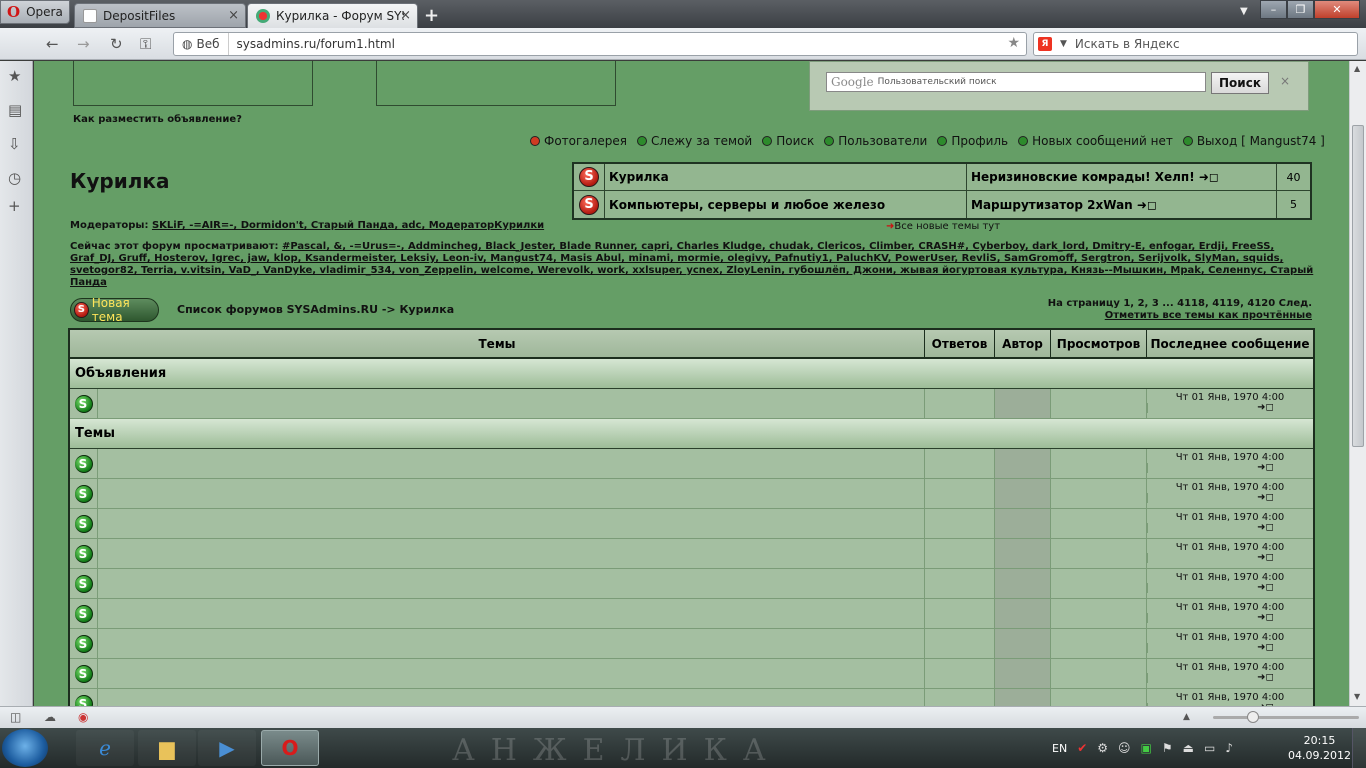 This screenshot has height=768, width=1366. What do you see at coordinates (83, 44) in the screenshot?
I see `forward-icon: →` at bounding box center [83, 44].